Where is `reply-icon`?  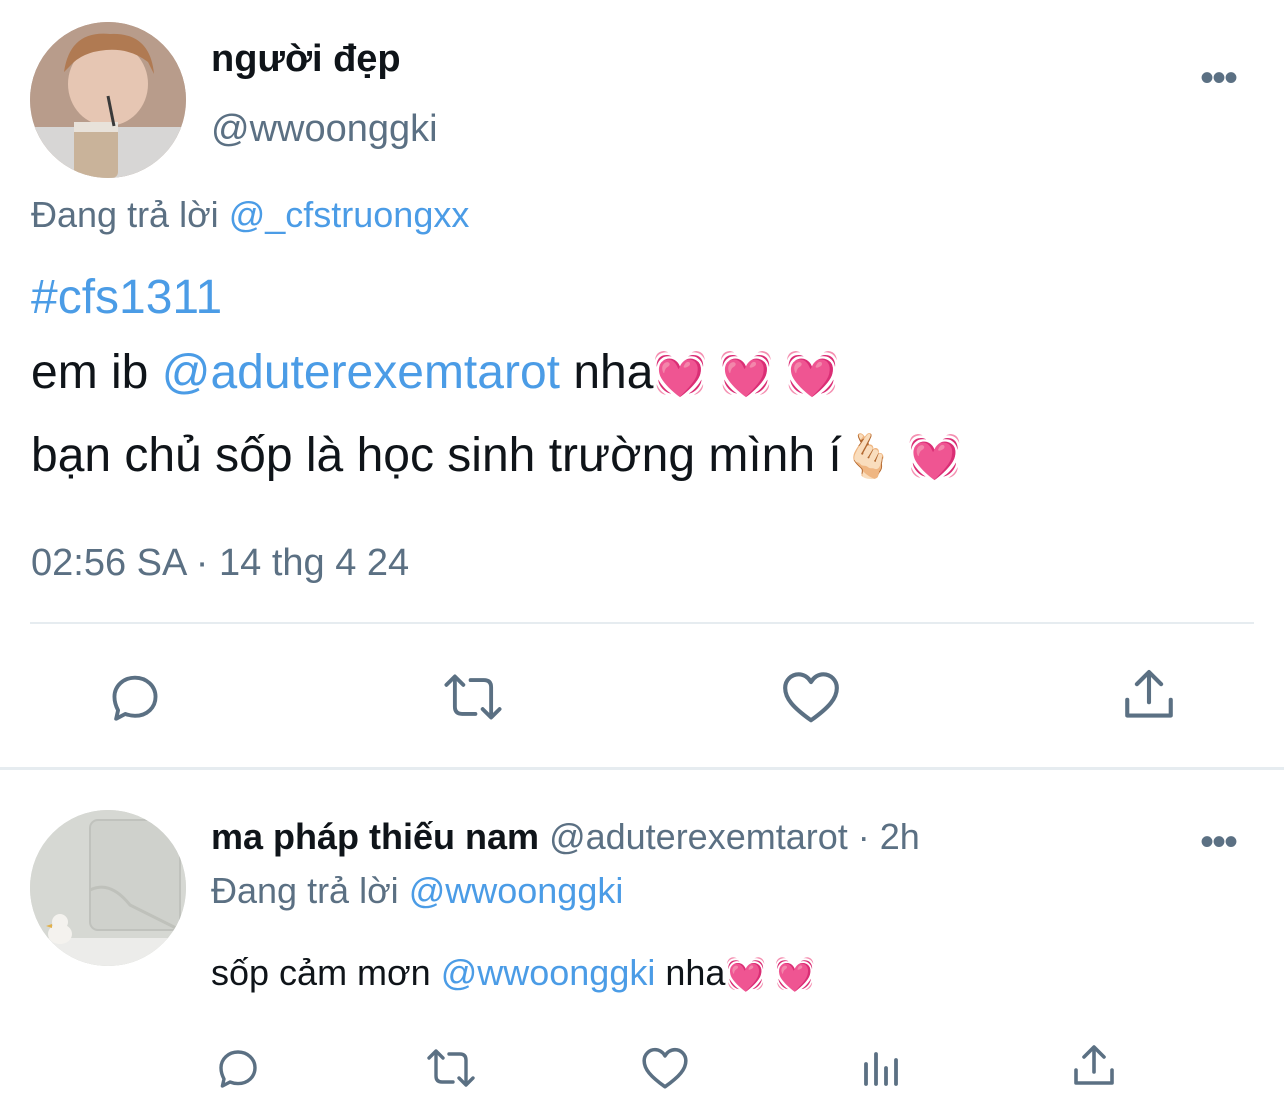 reply-icon is located at coordinates (135, 697).